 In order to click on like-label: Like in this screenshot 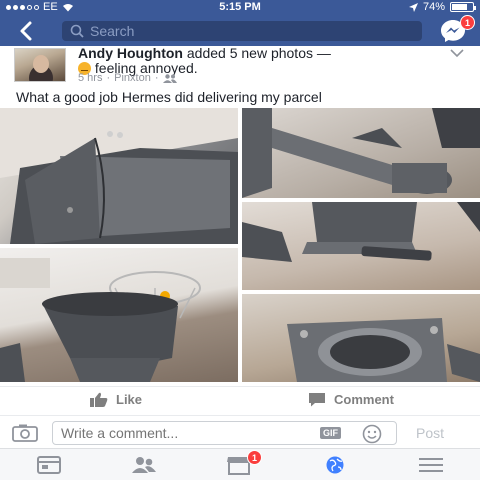, I will do `click(129, 399)`.